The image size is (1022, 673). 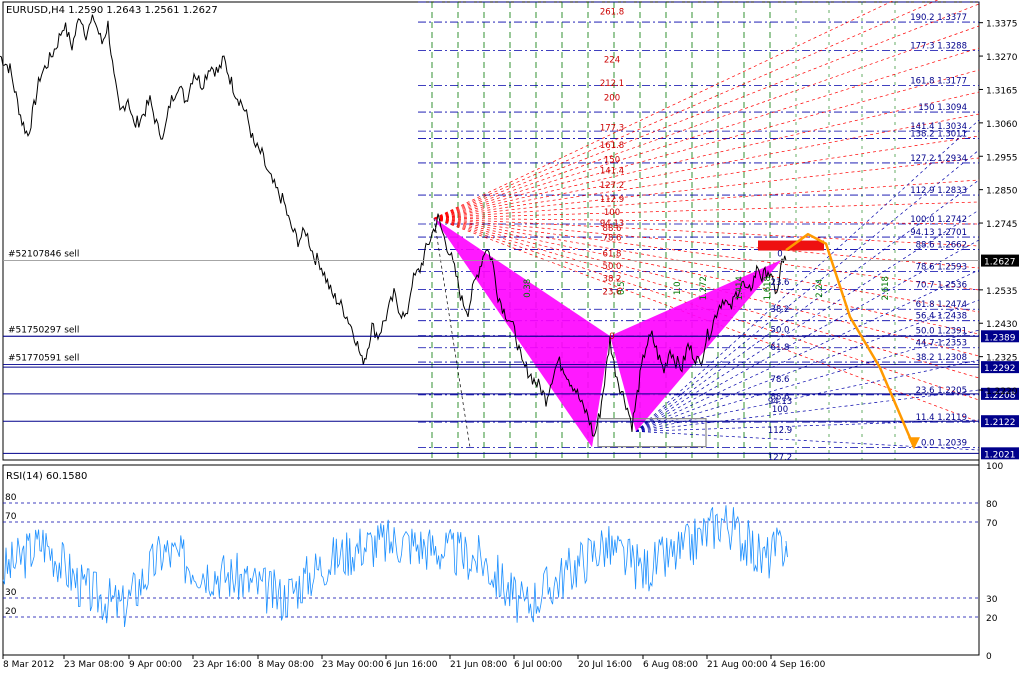 What do you see at coordinates (678, 288) in the screenshot?
I see `time-zone-label: 1.0` at bounding box center [678, 288].